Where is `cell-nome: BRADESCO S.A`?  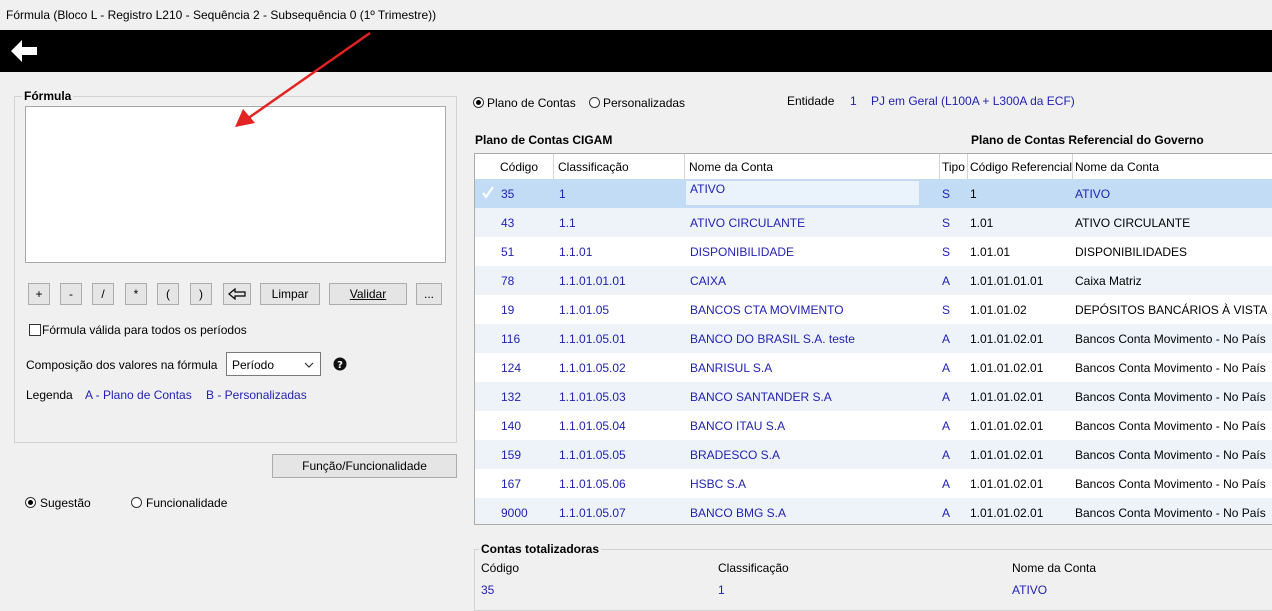
cell-nome: BRADESCO S.A is located at coordinates (735, 455).